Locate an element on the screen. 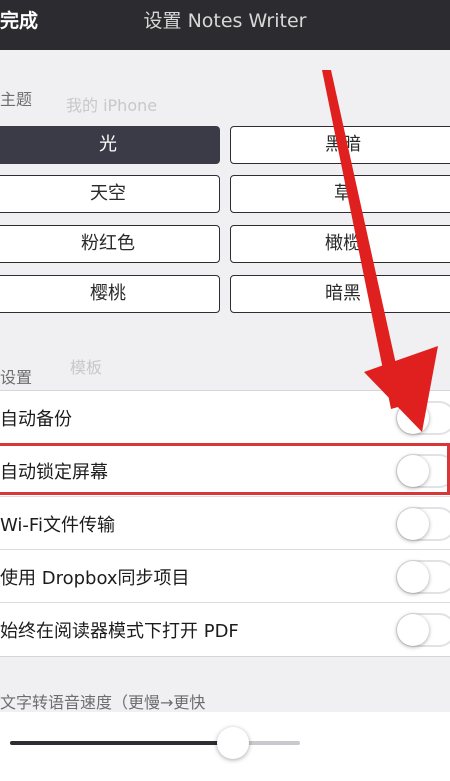 The image size is (450, 781). speech-speed-slider is located at coordinates (155, 743).